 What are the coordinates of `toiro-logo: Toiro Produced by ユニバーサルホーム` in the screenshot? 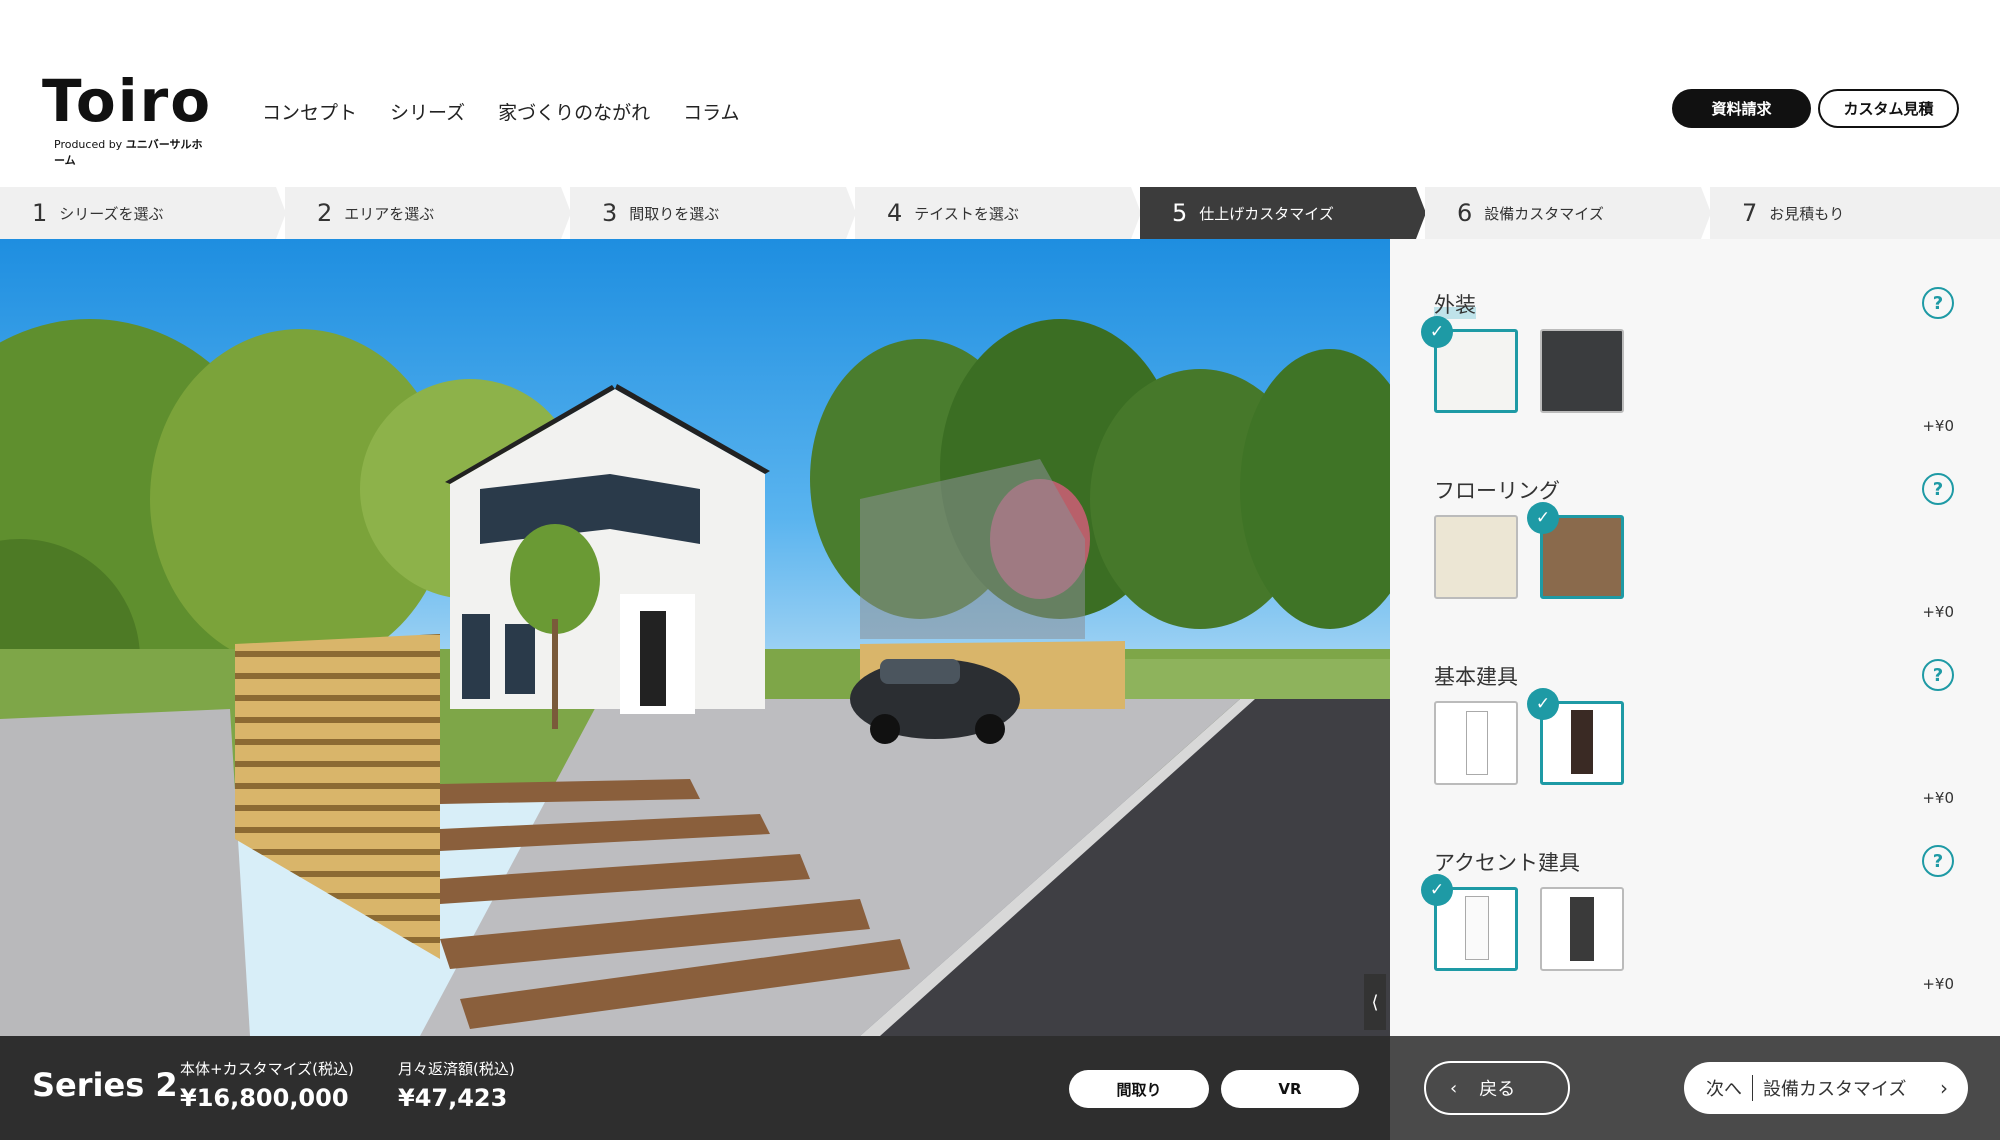 It's located at (127, 117).